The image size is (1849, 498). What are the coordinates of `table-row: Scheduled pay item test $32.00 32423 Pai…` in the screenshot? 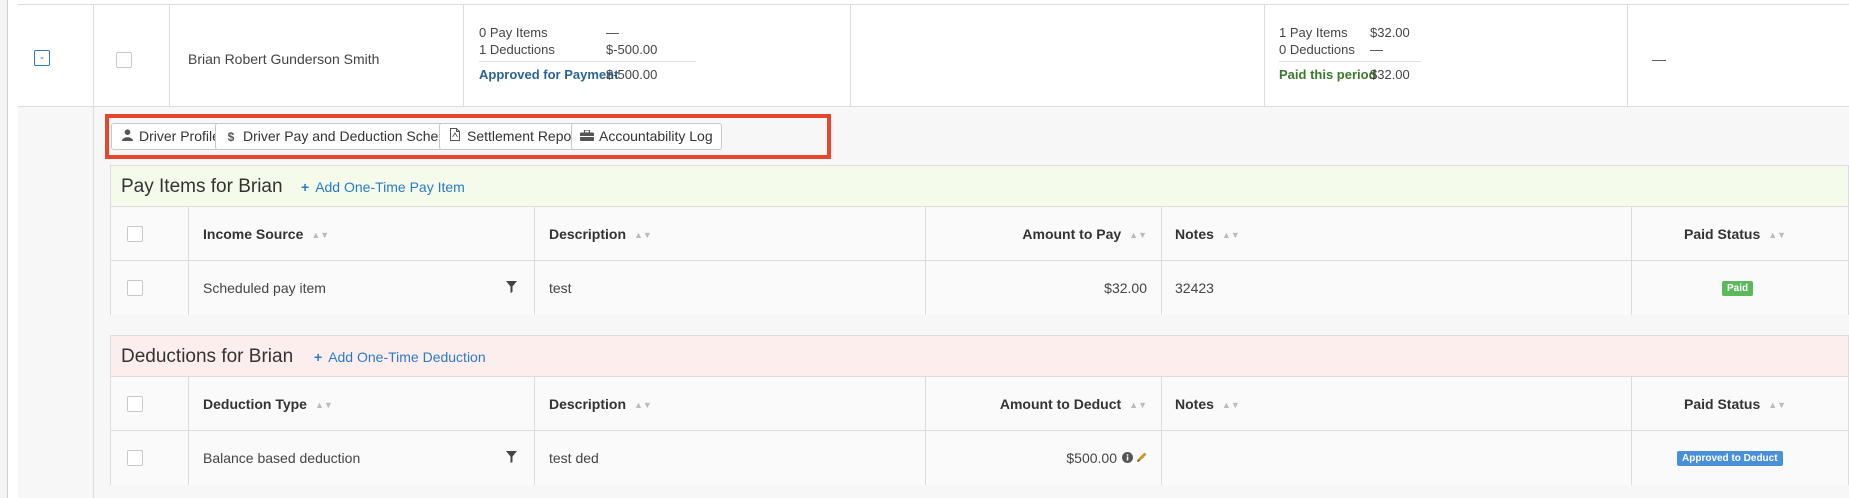 It's located at (979, 288).